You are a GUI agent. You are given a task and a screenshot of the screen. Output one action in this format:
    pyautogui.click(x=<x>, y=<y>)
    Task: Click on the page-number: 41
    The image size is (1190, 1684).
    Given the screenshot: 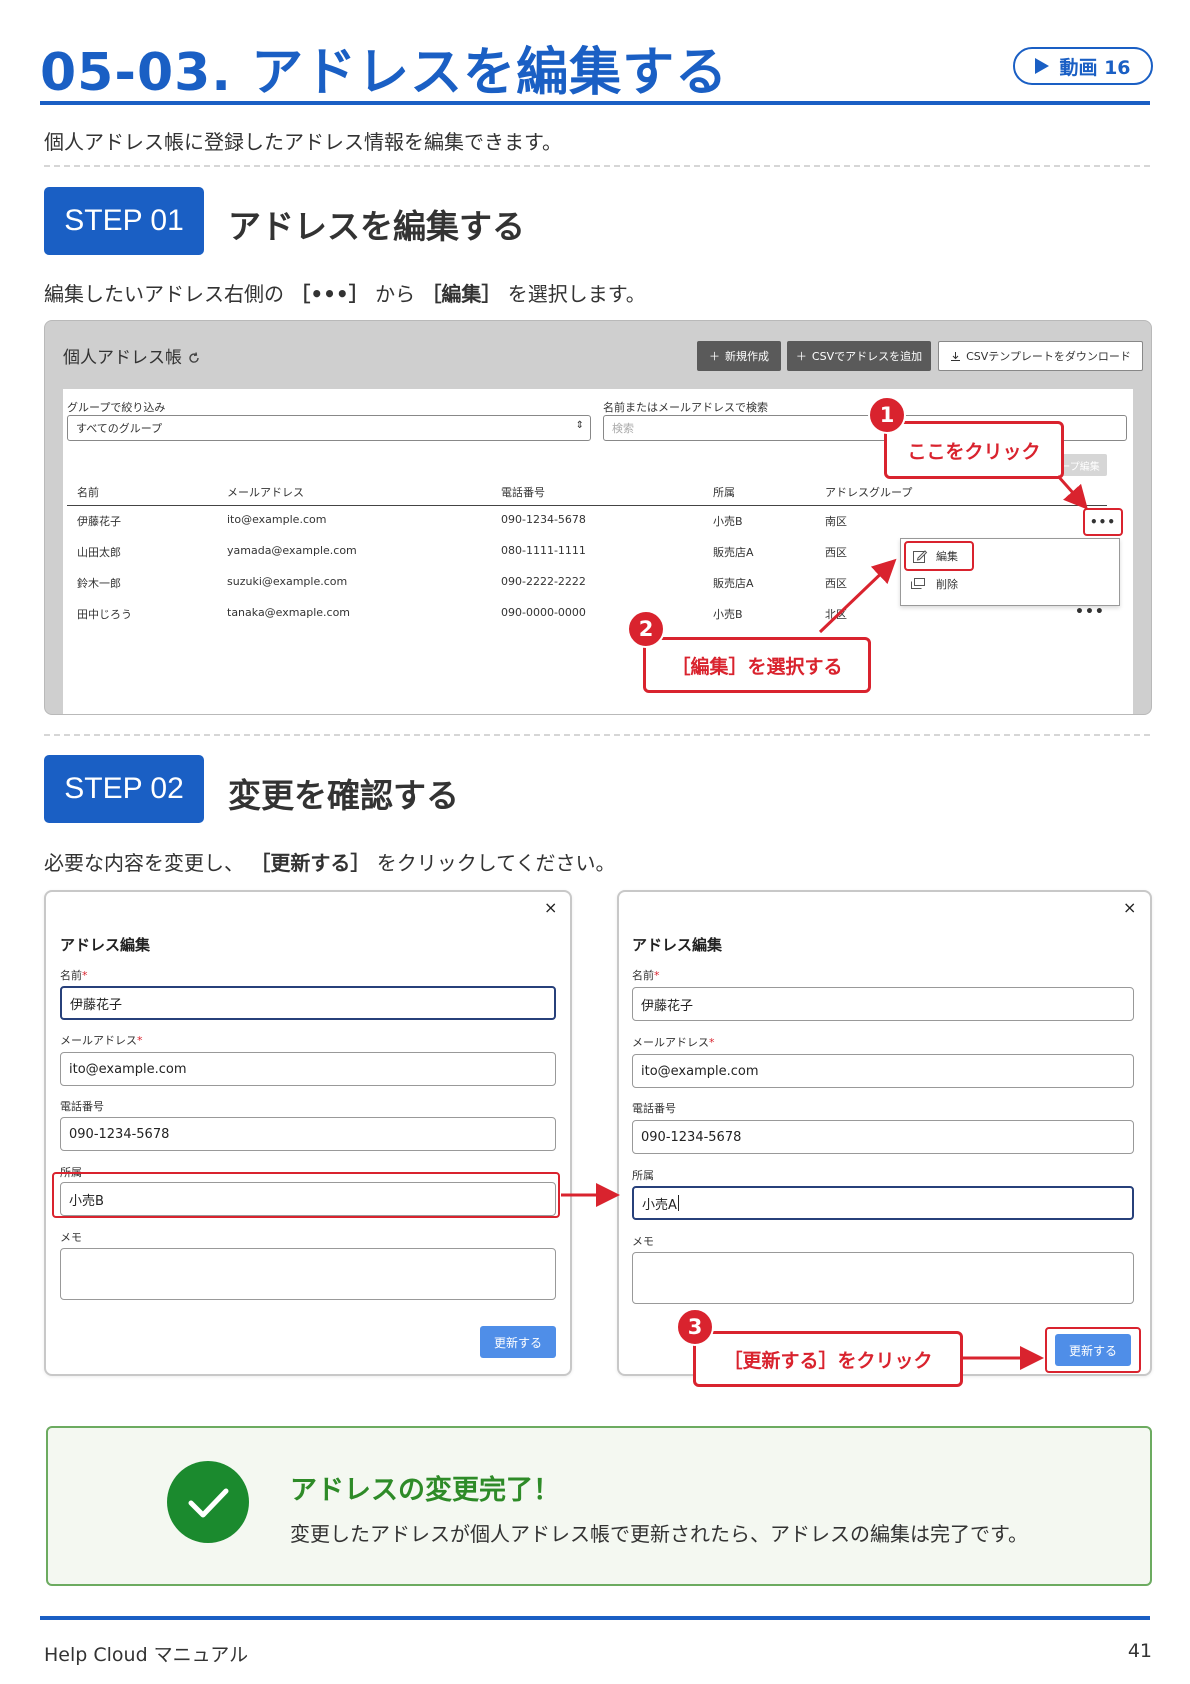 What is the action you would take?
    pyautogui.click(x=1139, y=1651)
    